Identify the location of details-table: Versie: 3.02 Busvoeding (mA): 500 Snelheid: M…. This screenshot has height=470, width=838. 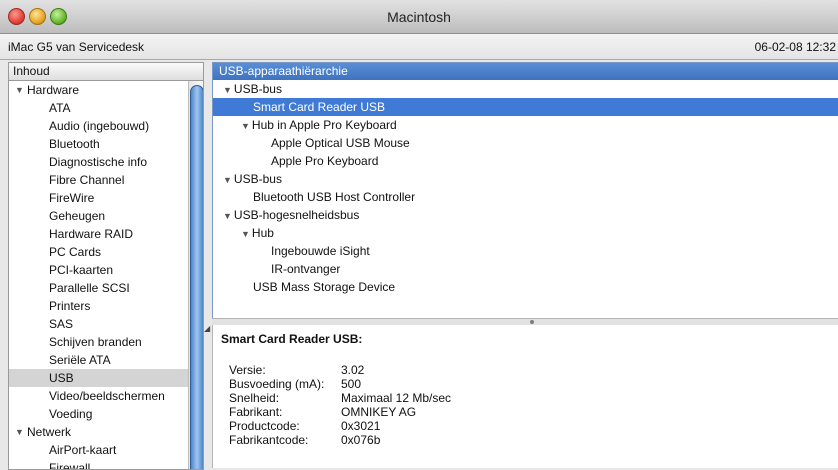
(340, 405).